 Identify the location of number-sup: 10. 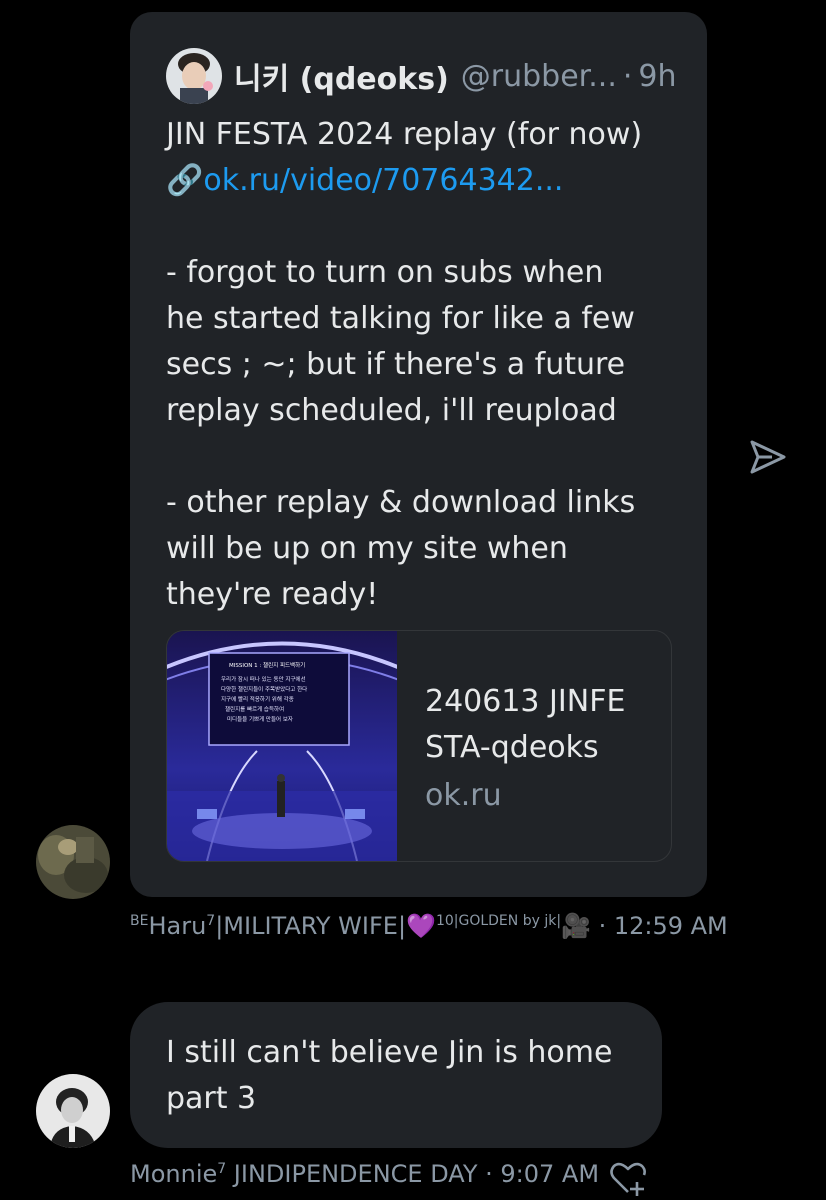
(444, 921).